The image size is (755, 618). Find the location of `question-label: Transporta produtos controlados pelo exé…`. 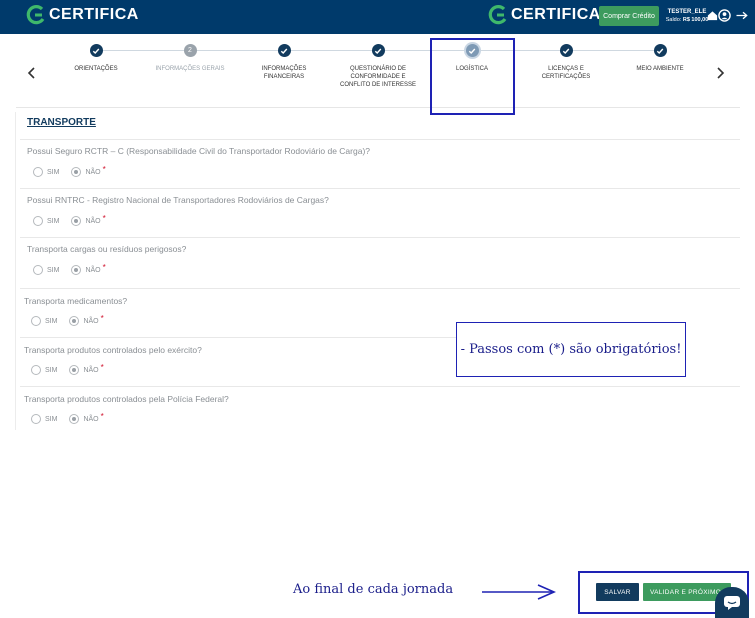

question-label: Transporta produtos controlados pelo exé… is located at coordinates (113, 350).